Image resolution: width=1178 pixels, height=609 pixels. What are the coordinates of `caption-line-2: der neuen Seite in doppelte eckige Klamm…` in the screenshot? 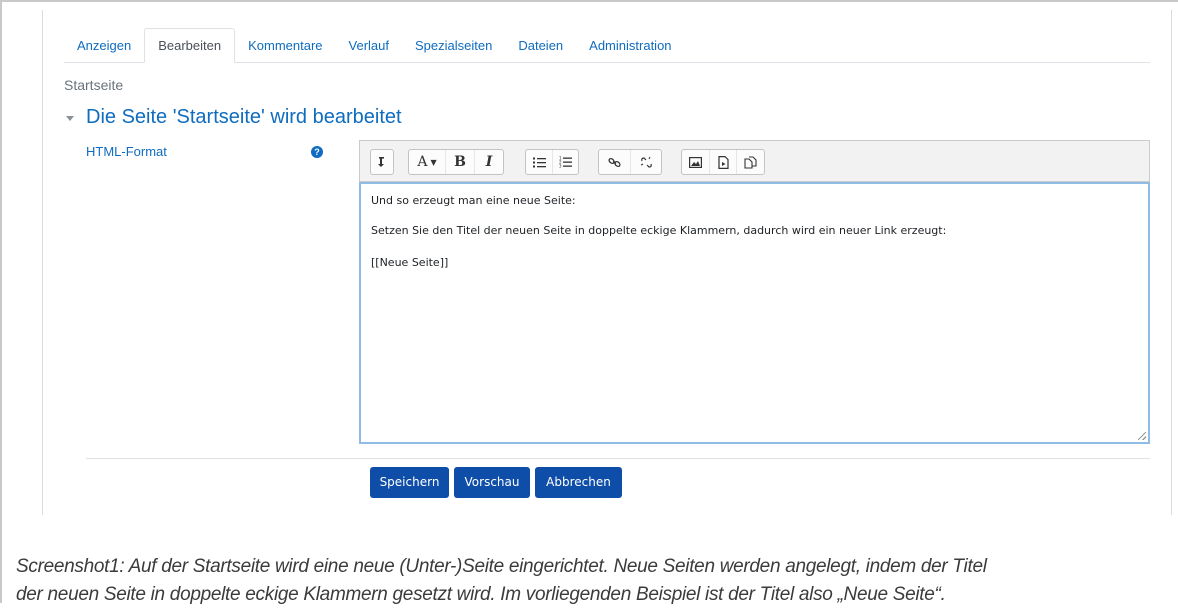 It's located at (481, 594).